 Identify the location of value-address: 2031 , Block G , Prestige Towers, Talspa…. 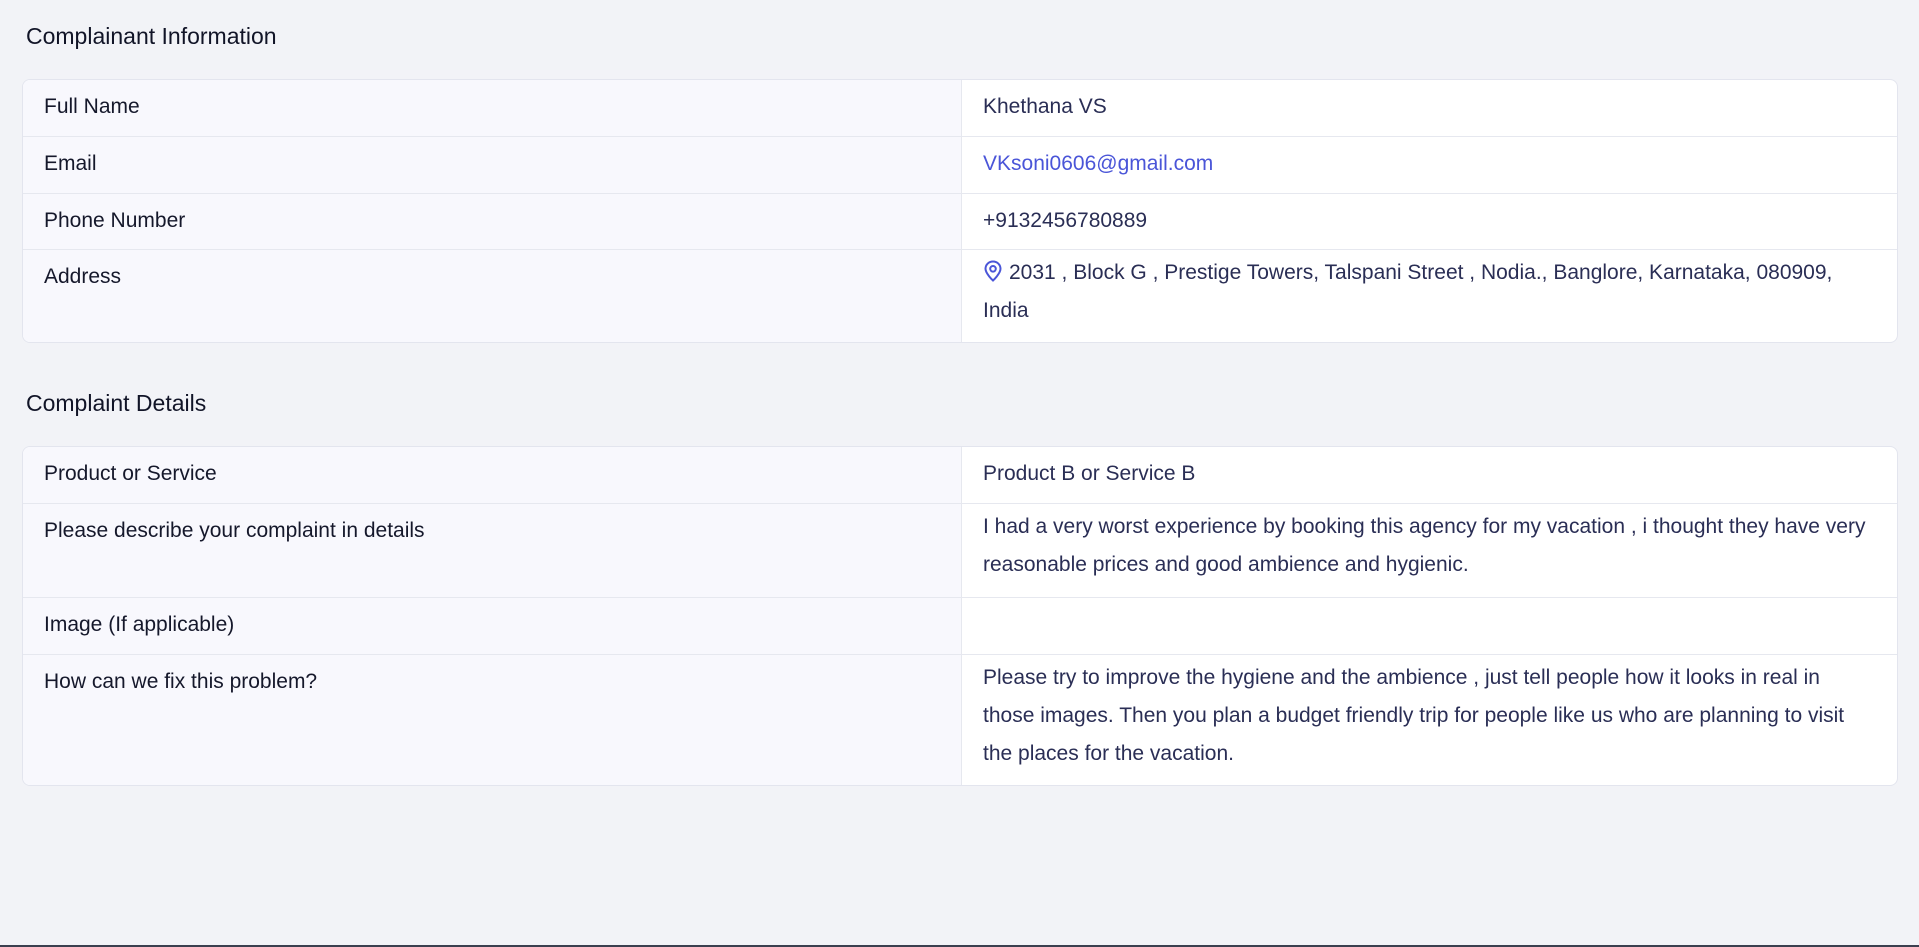
(1429, 296).